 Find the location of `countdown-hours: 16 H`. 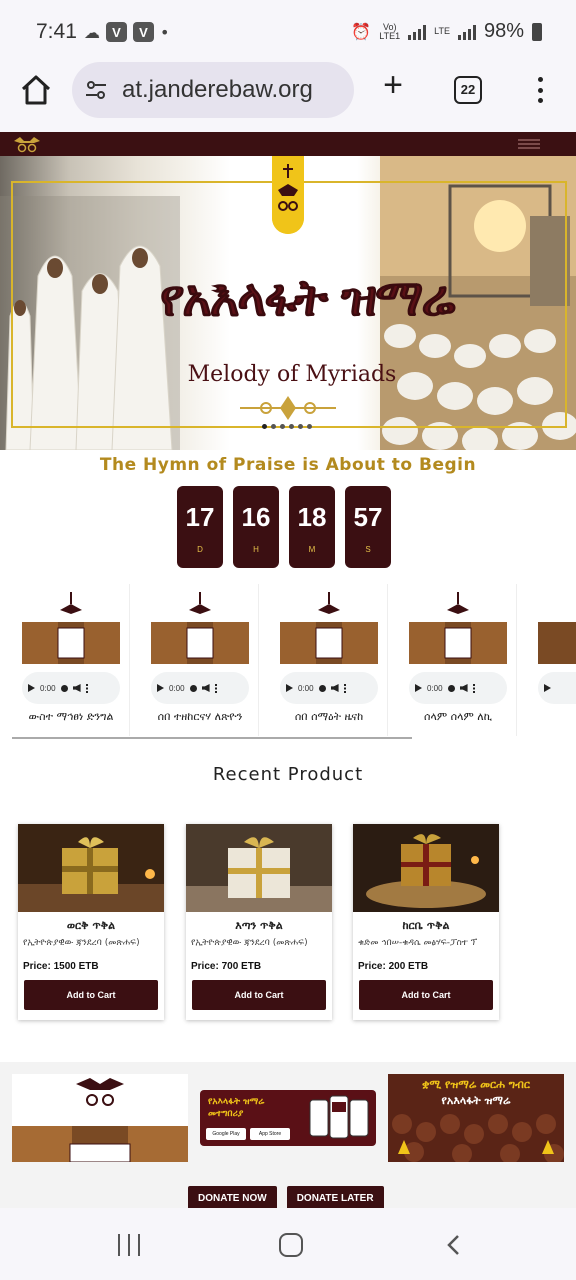

countdown-hours: 16 H is located at coordinates (256, 527).